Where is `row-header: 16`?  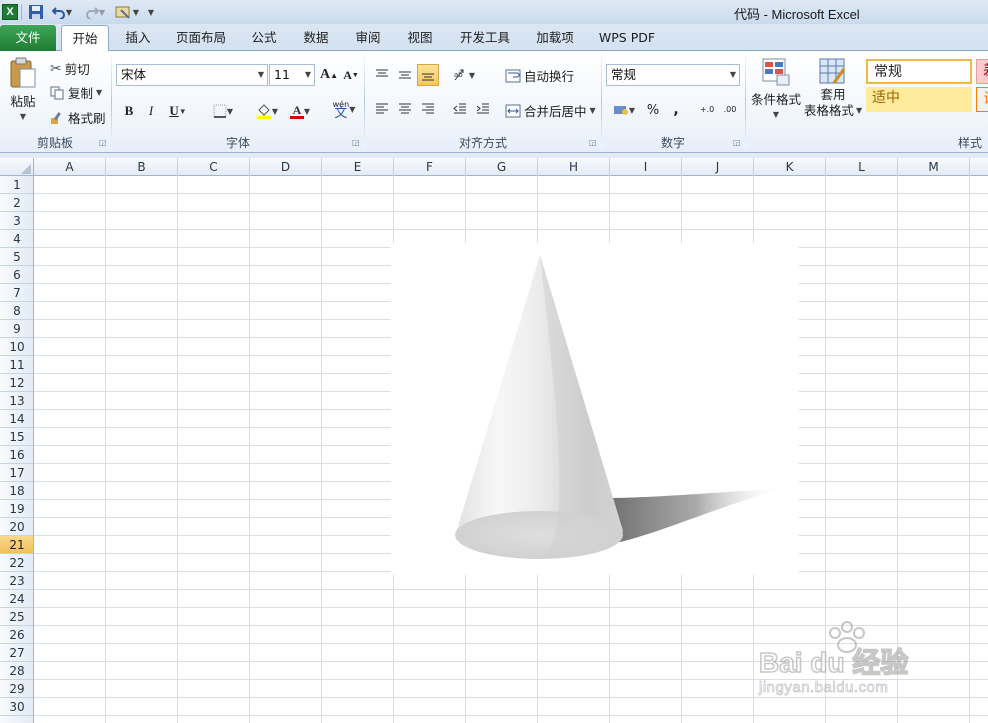
row-header: 16 is located at coordinates (16, 455).